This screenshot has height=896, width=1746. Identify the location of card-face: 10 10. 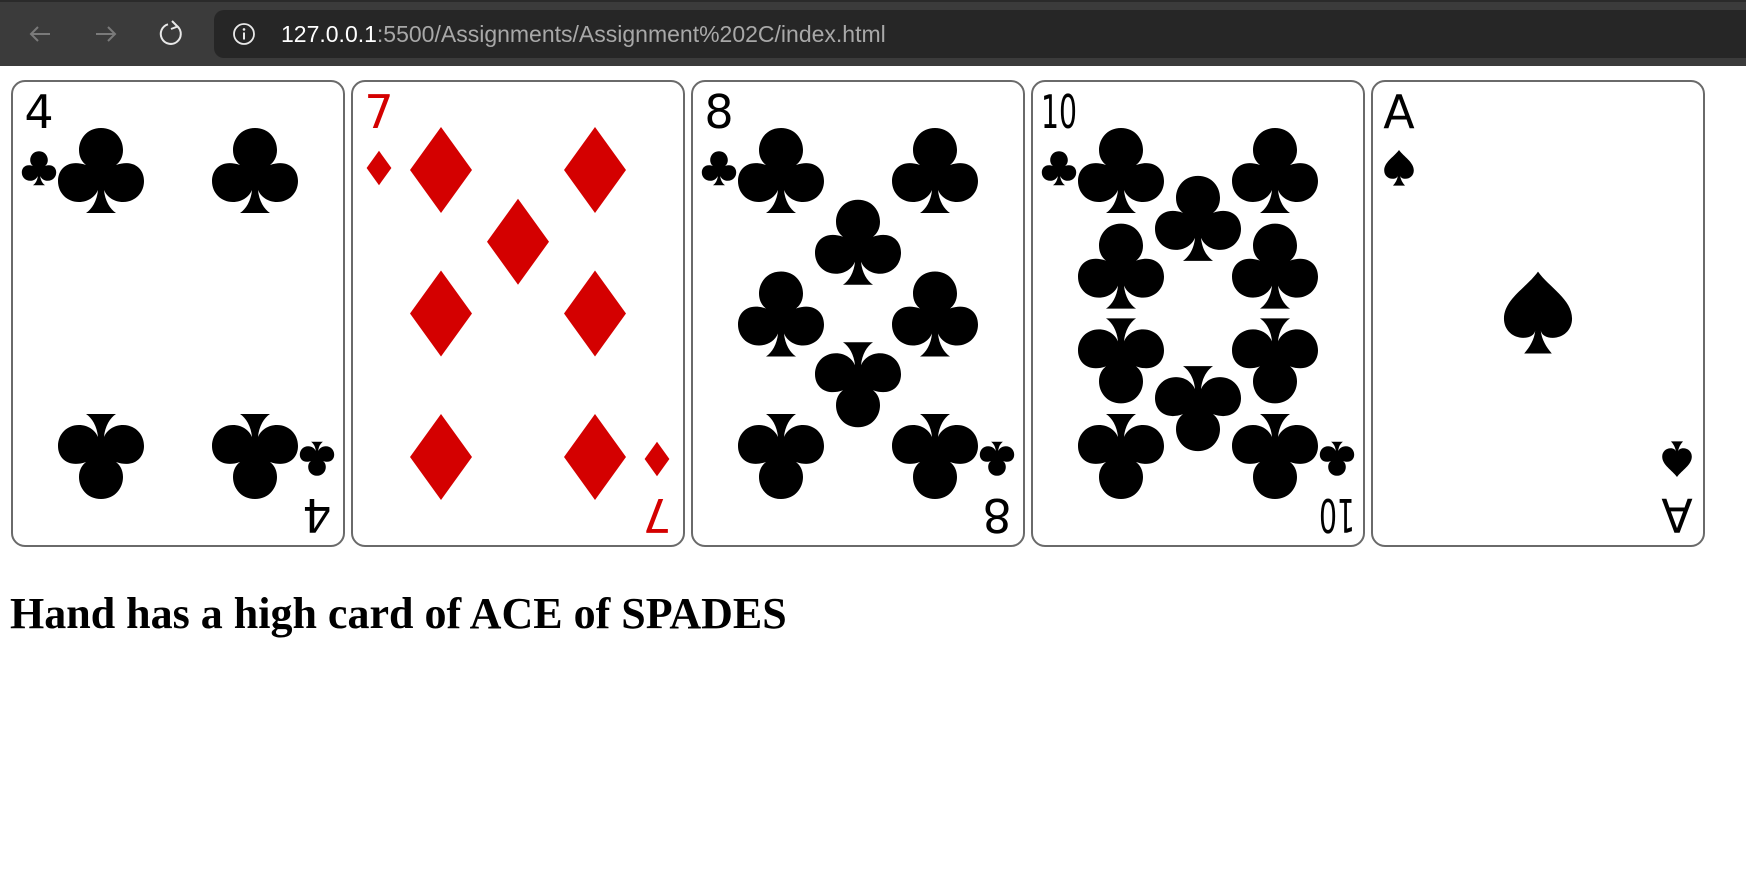
(1198, 313).